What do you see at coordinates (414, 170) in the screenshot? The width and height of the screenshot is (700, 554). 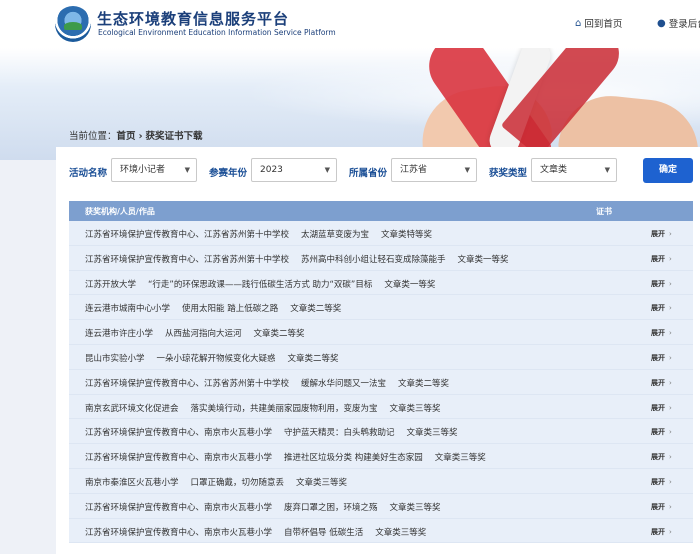 I see `province-select-value: 江苏省` at bounding box center [414, 170].